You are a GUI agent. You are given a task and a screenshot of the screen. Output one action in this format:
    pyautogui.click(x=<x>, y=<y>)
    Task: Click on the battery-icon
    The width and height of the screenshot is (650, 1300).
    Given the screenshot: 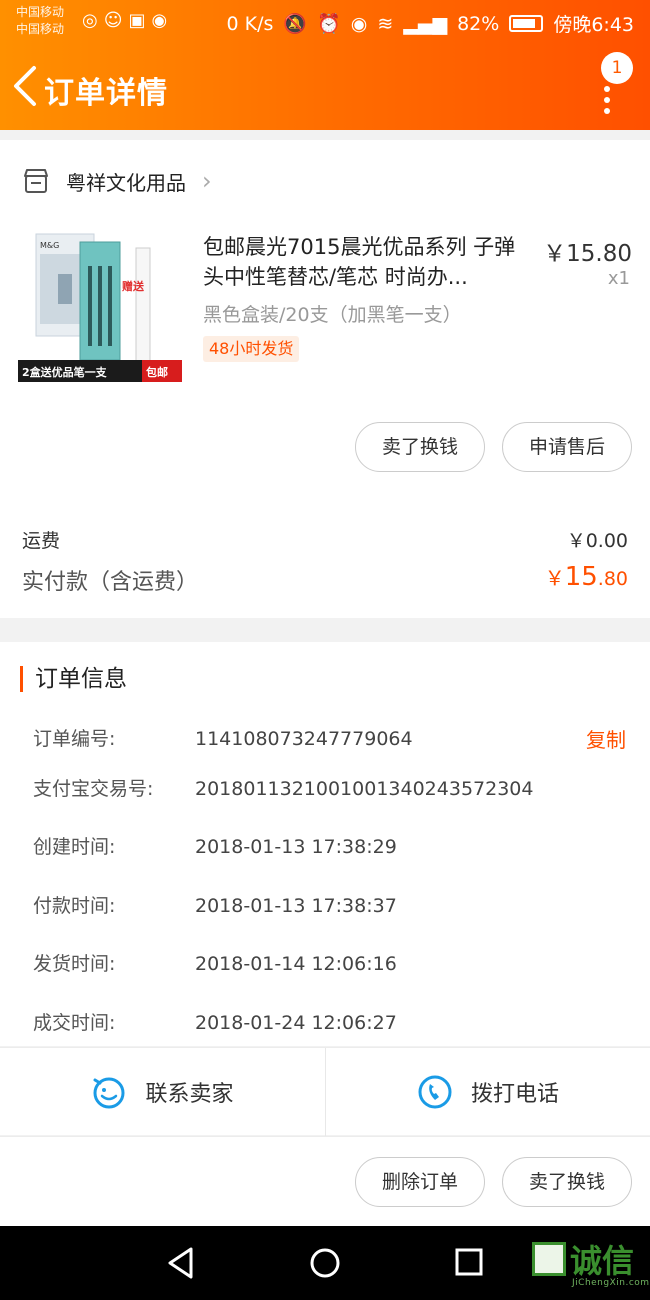 What is the action you would take?
    pyautogui.click(x=526, y=23)
    